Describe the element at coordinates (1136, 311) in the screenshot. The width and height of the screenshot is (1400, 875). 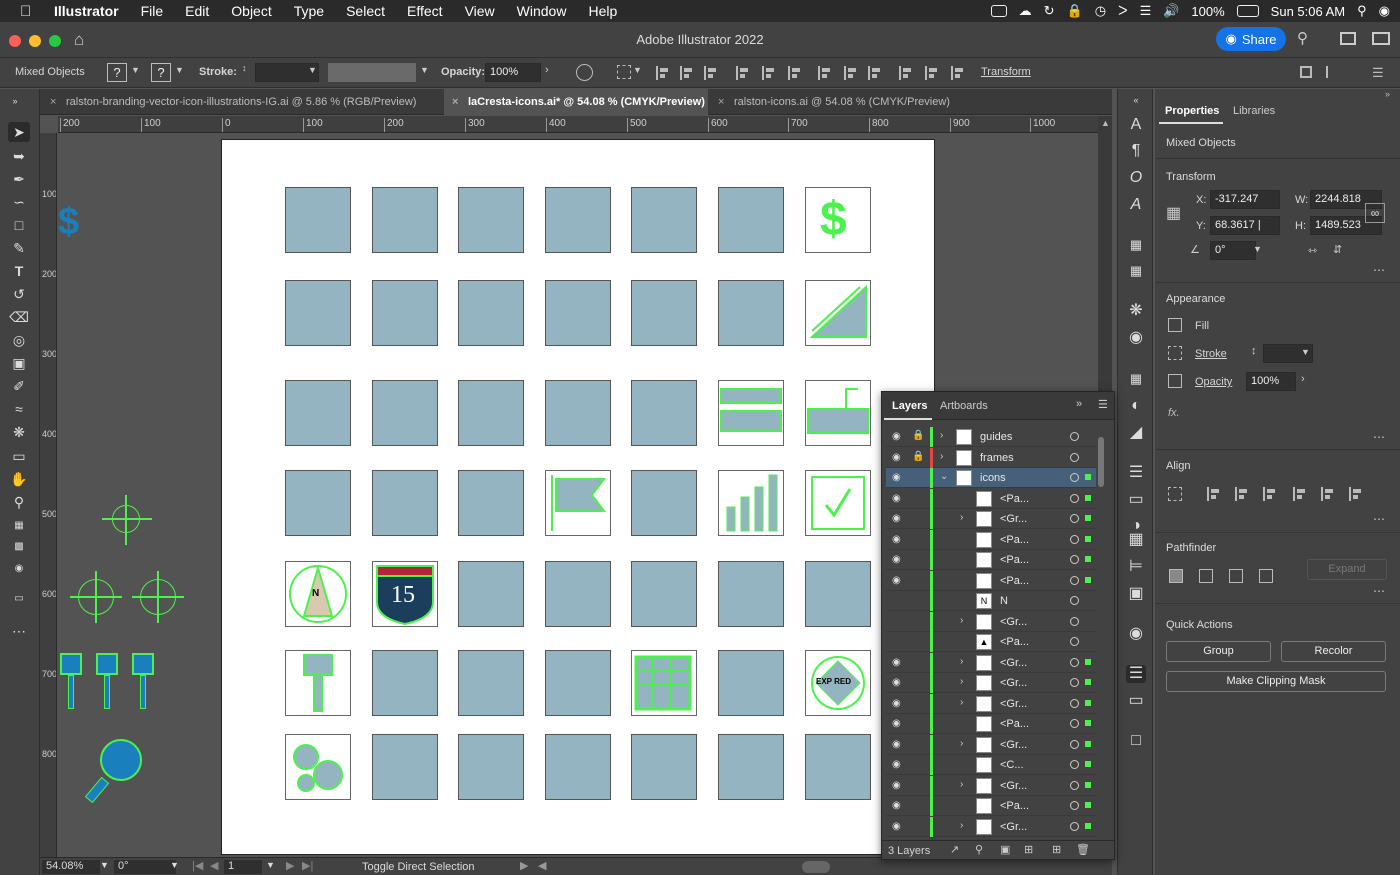
I see `brushes-panel-icon: ❋` at that location.